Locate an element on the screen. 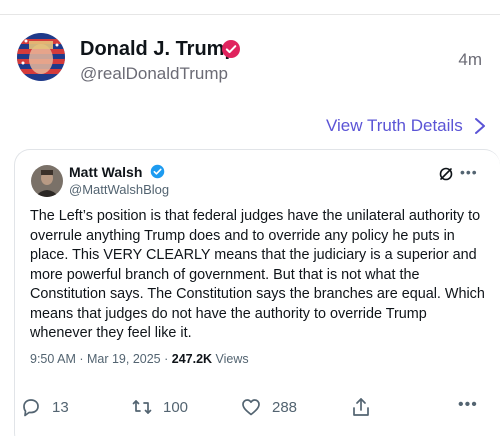 The width and height of the screenshot is (500, 436). author-handle: @realDonaldTrump is located at coordinates (154, 74).